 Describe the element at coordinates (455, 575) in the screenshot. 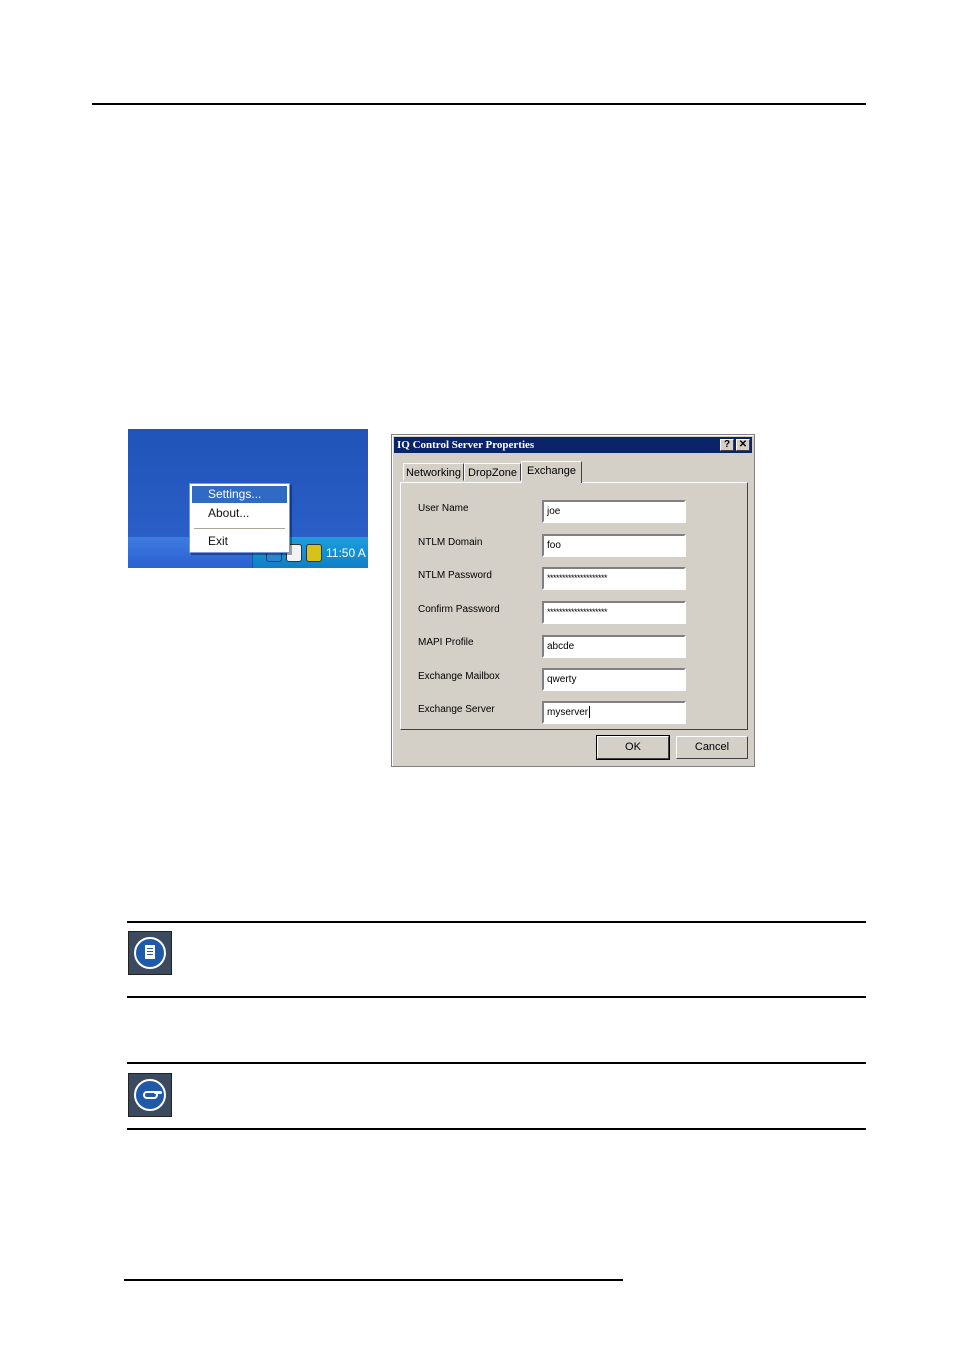

I see `ntlm-password-label: NTLM Password` at that location.